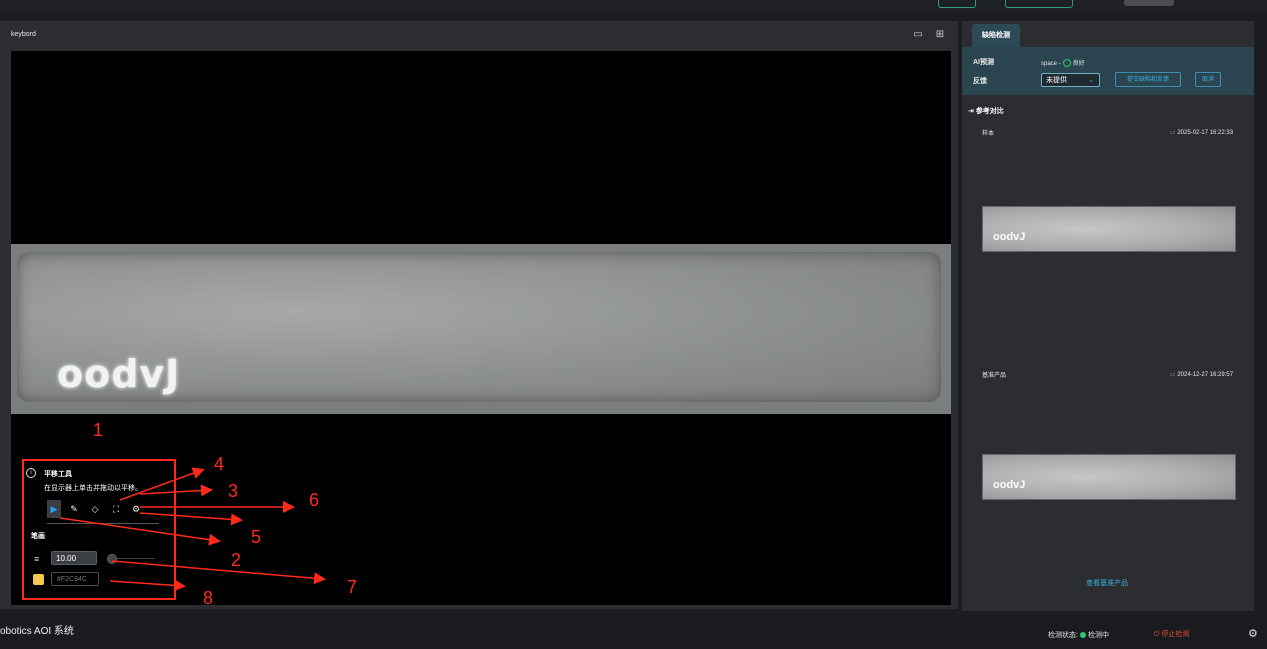 The height and width of the screenshot is (649, 1267). What do you see at coordinates (256, 537) in the screenshot?
I see `annotation-number: 5` at bounding box center [256, 537].